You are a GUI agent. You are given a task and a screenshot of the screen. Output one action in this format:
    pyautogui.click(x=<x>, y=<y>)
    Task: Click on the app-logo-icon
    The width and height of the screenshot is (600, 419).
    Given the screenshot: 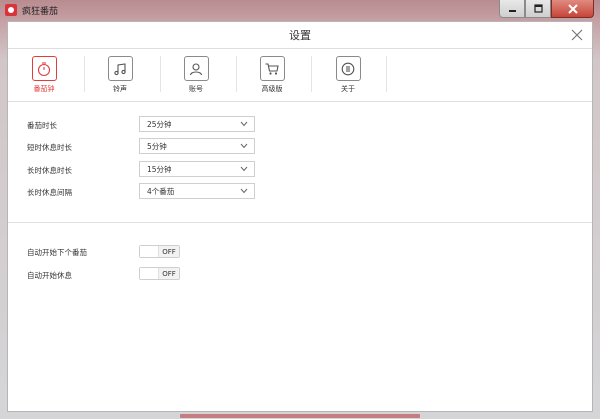 What is the action you would take?
    pyautogui.click(x=11, y=10)
    